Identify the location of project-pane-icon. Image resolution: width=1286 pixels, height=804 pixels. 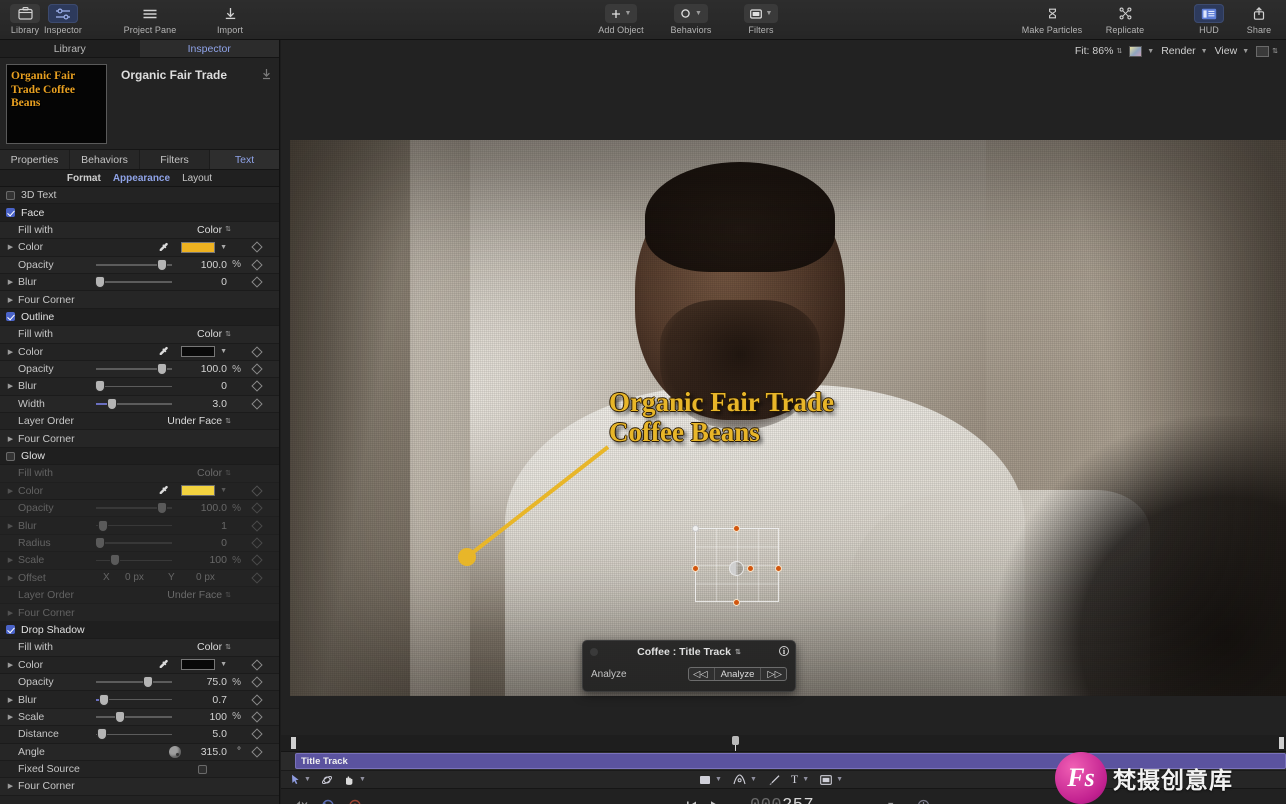
(150, 13).